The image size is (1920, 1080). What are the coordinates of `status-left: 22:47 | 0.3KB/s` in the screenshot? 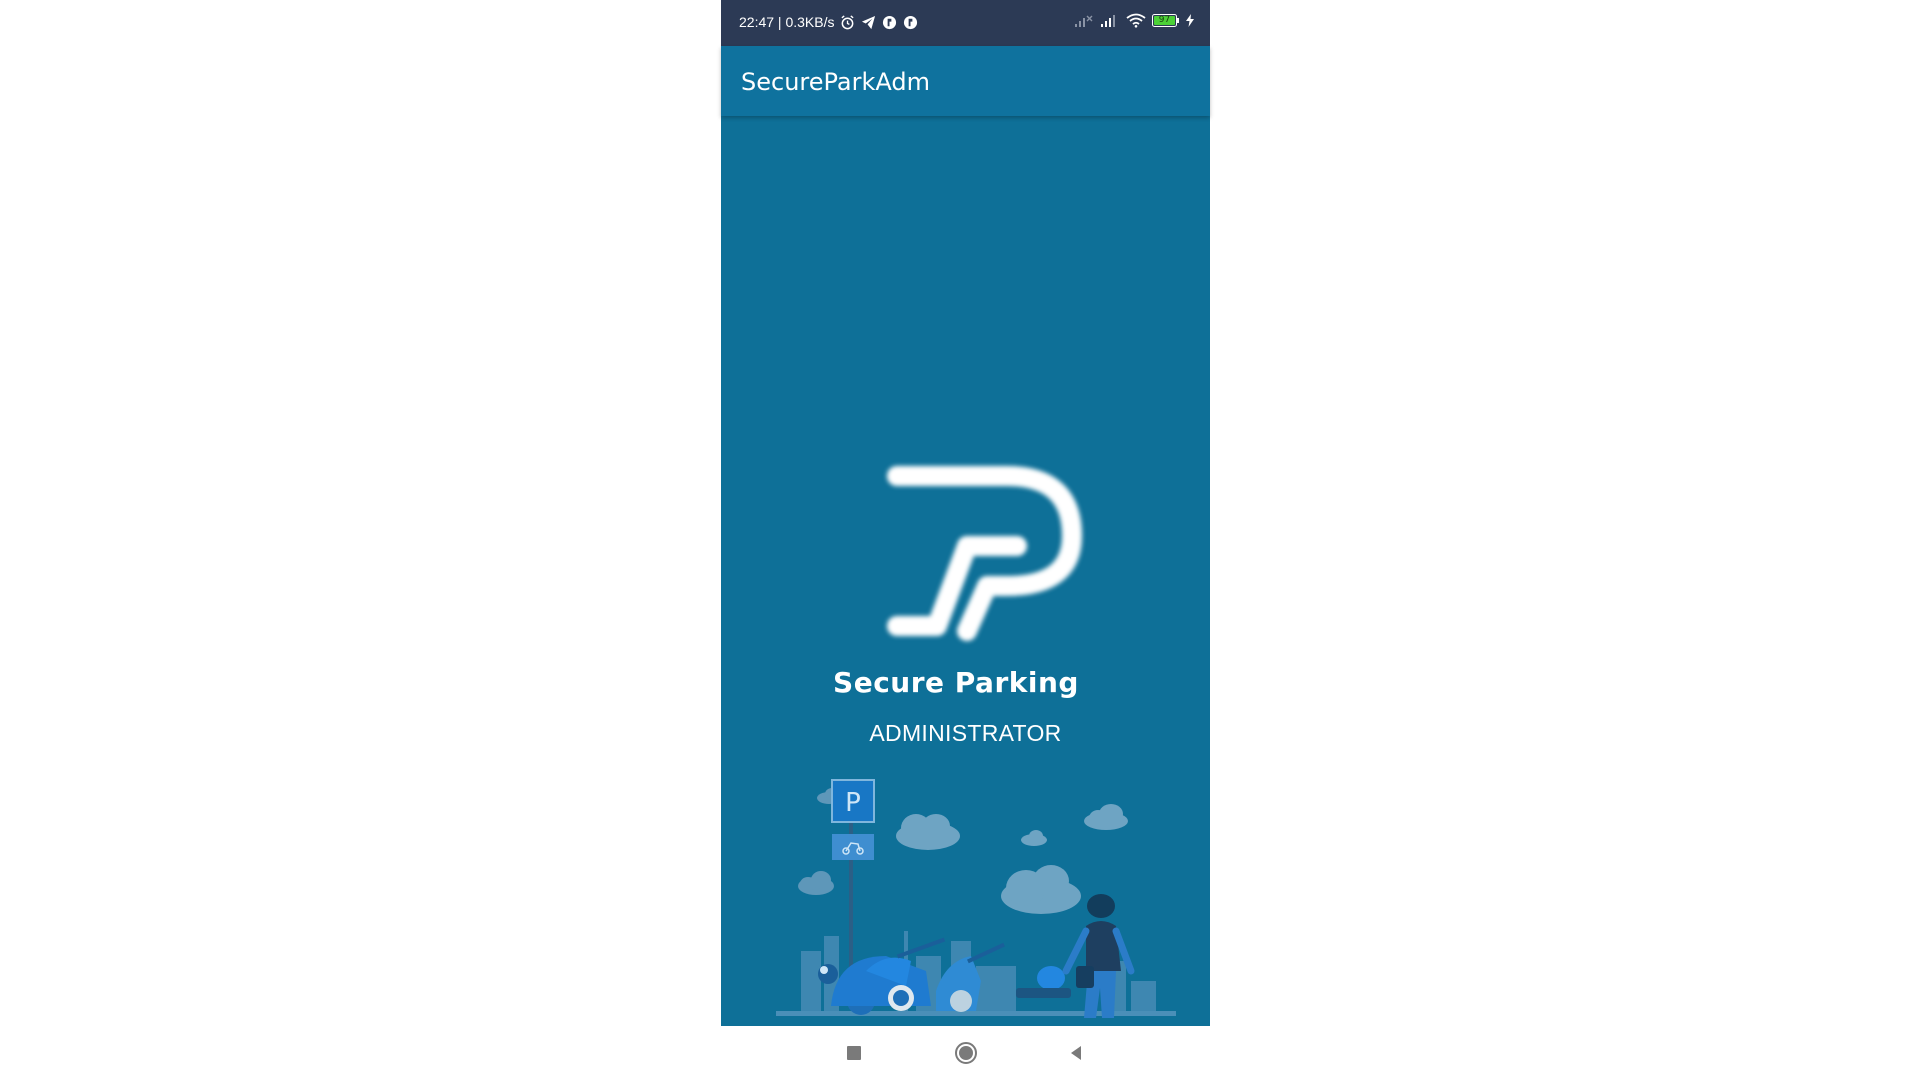 It's located at (828, 22).